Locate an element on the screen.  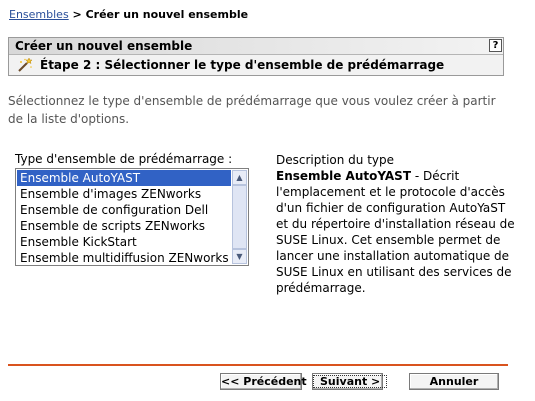
bundle-type-label: Type d'ensemble de prédémarrage : is located at coordinates (124, 159).